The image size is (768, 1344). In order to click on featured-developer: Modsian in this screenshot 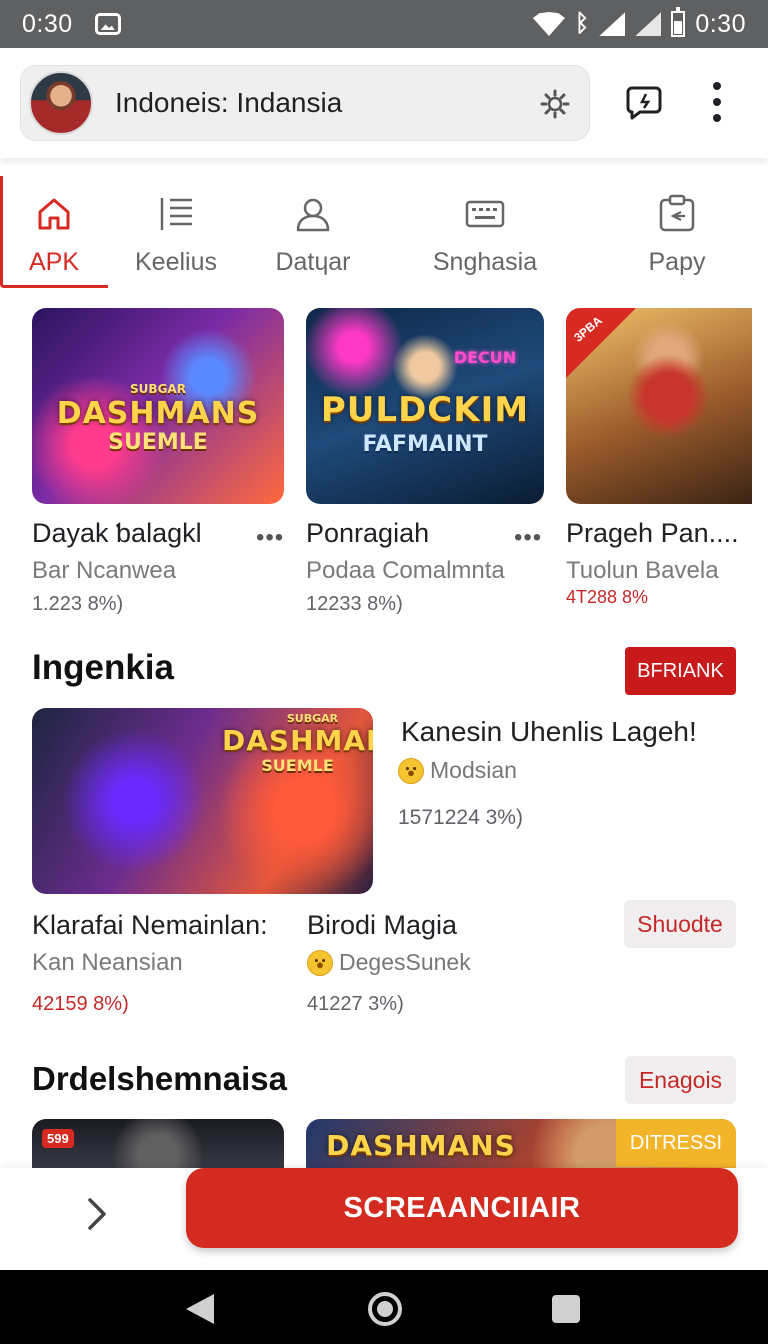, I will do `click(457, 770)`.